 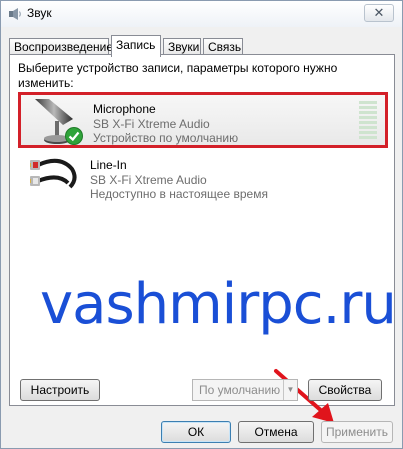 I want to click on device-status: Устройство по умолчанию, so click(x=166, y=138).